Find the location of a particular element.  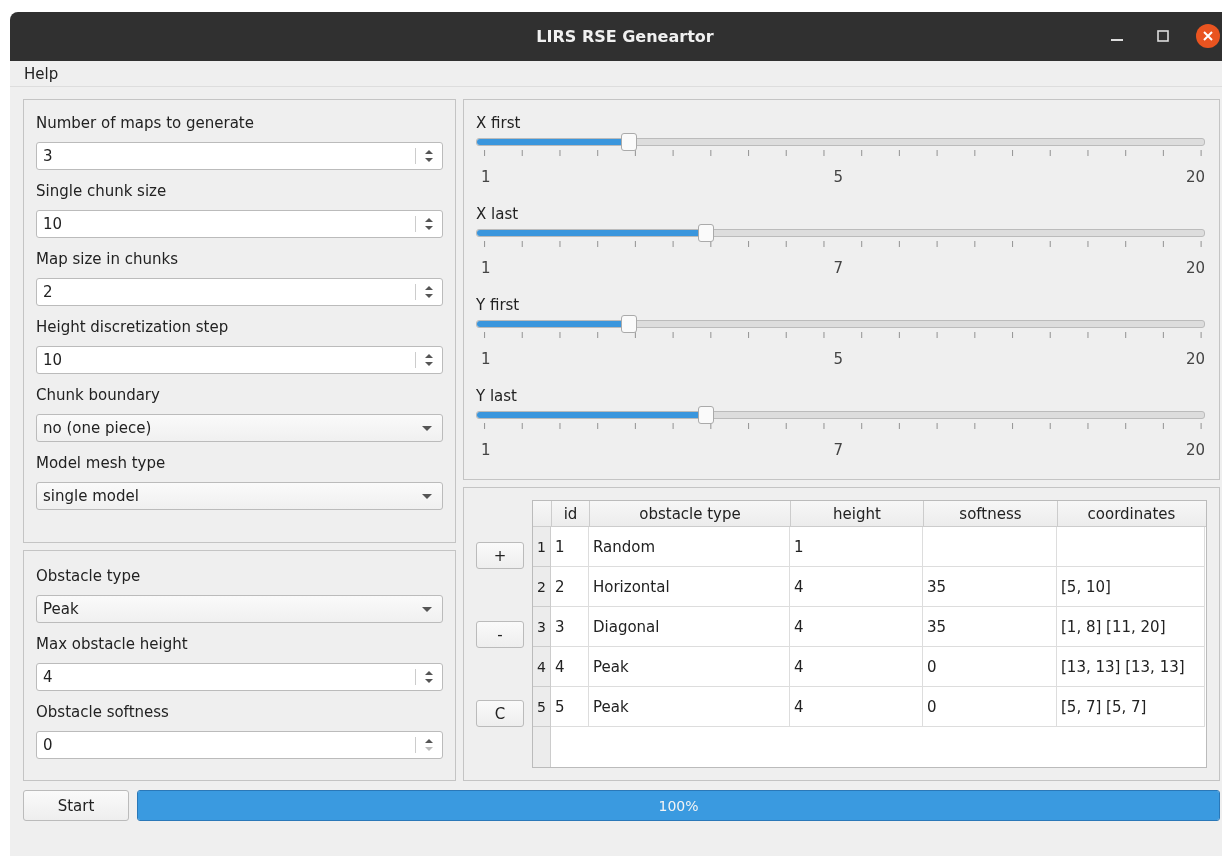

spin-box: 2 is located at coordinates (239, 292).